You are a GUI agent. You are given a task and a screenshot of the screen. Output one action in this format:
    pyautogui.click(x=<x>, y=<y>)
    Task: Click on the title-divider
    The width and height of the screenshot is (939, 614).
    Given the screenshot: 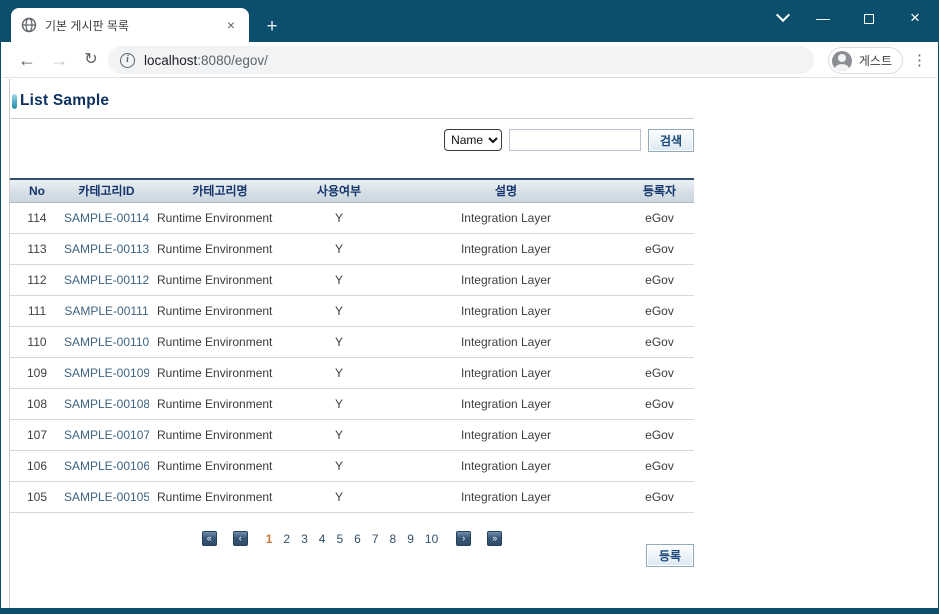 What is the action you would take?
    pyautogui.click(x=352, y=118)
    